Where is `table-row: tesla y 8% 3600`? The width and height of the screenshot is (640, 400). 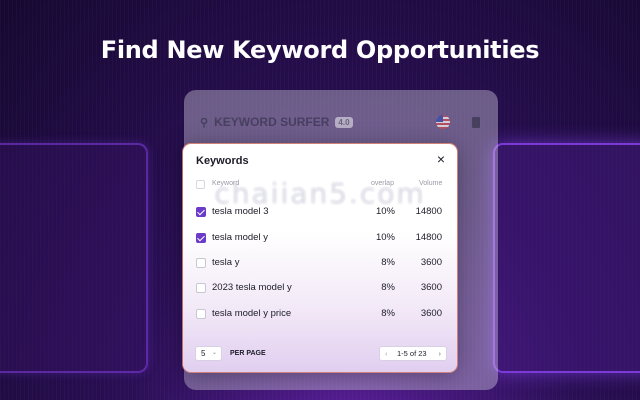 table-row: tesla y 8% 3600 is located at coordinates (320, 262).